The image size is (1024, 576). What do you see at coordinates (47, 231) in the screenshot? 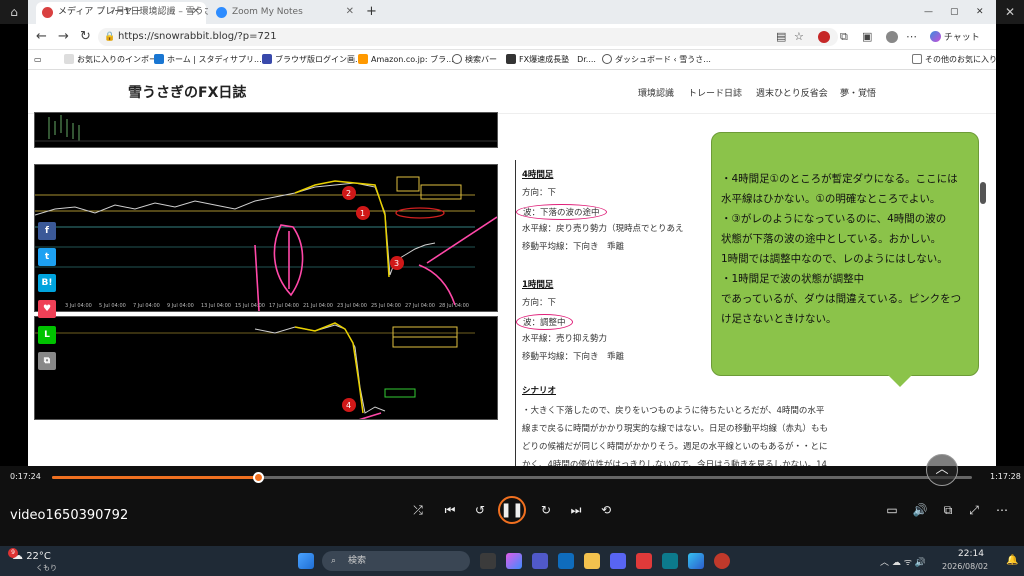
I see `facebook-share-icon: f` at bounding box center [47, 231].